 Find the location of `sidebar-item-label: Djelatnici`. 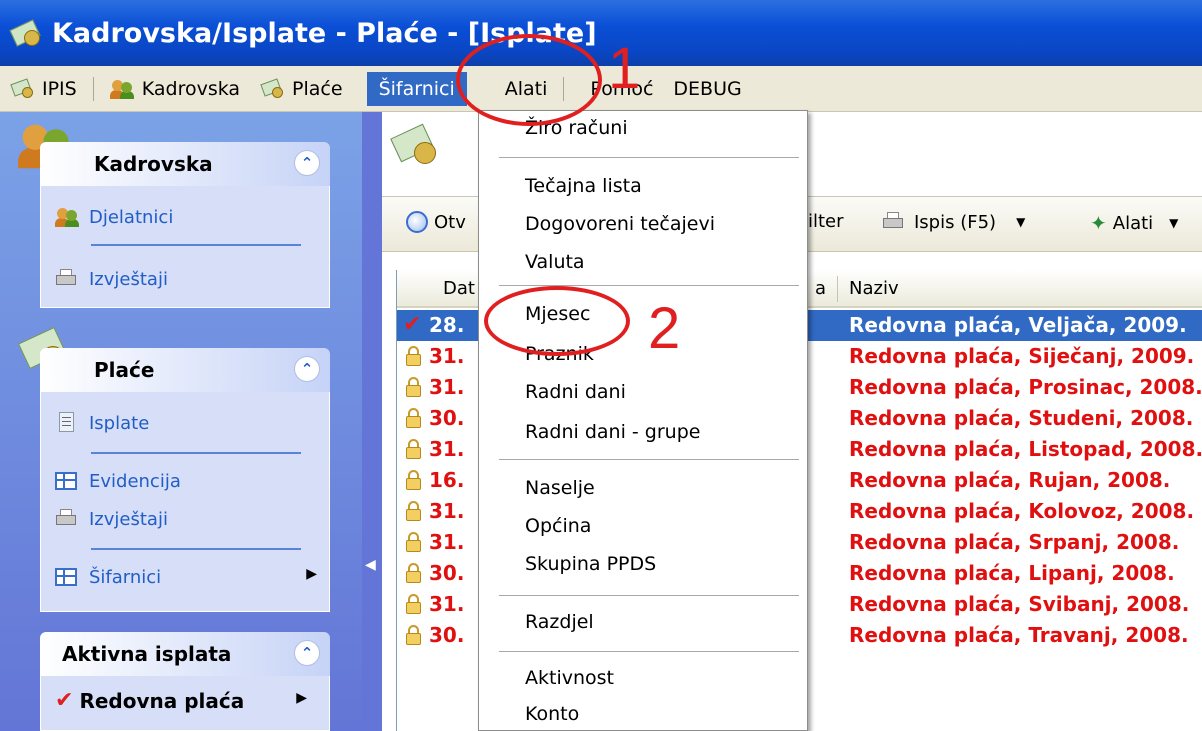

sidebar-item-label: Djelatnici is located at coordinates (131, 217).